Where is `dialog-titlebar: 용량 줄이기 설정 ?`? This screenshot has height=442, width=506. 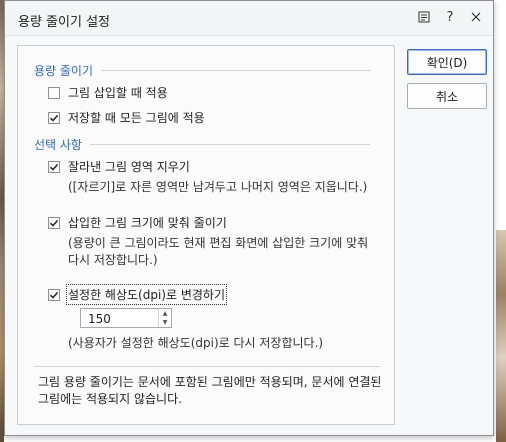 dialog-titlebar: 용량 줄이기 설정 ? is located at coordinates (249, 18).